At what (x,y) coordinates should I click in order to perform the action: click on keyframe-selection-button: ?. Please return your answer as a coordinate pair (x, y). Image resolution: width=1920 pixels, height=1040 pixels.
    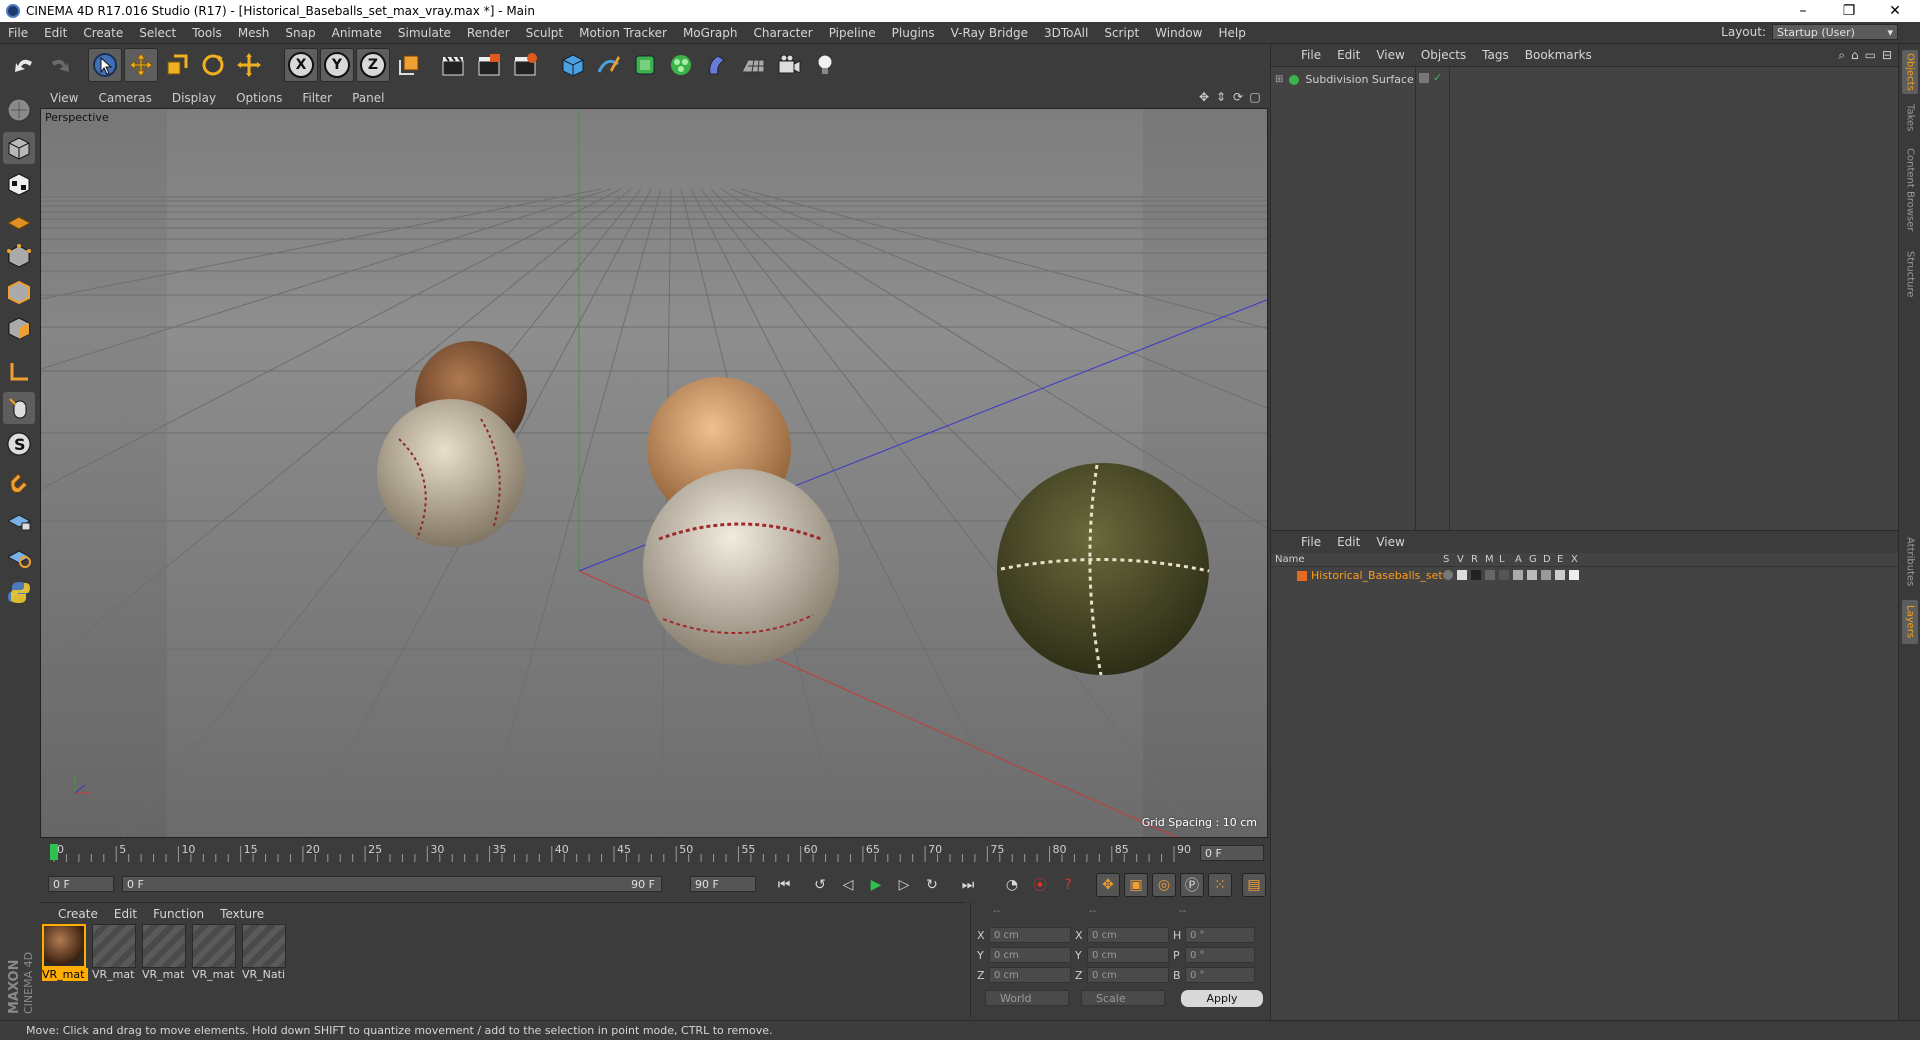
    Looking at the image, I should click on (1068, 885).